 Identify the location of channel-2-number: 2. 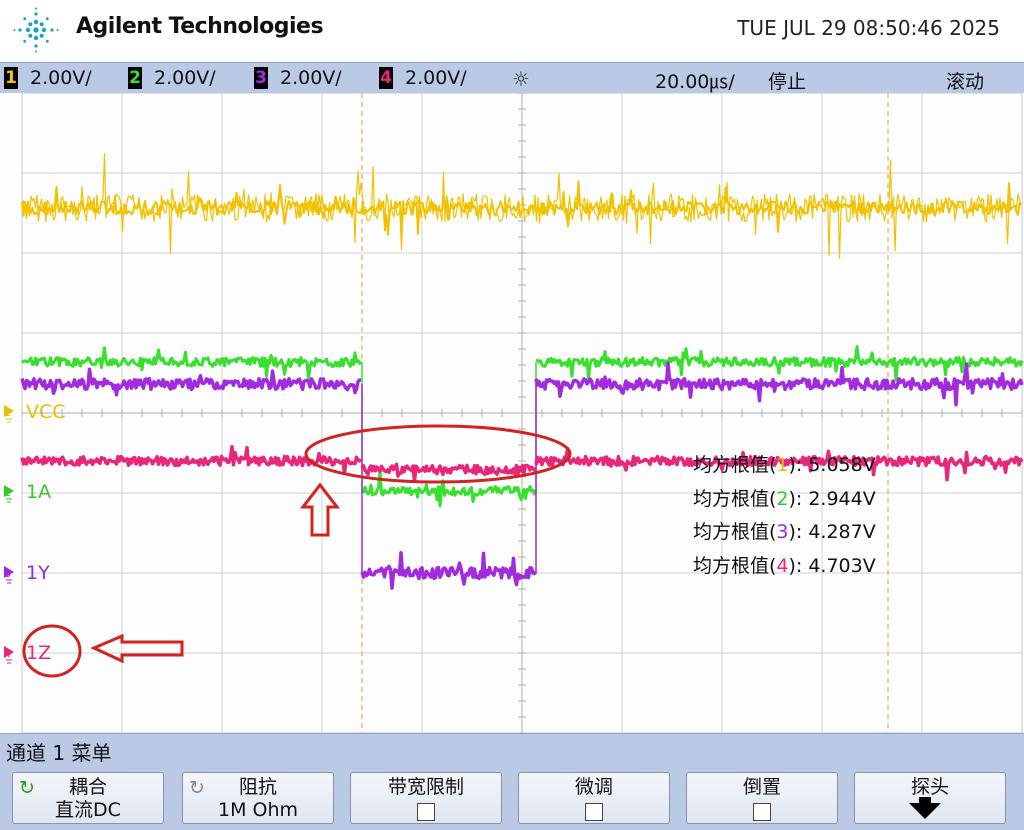
(135, 78).